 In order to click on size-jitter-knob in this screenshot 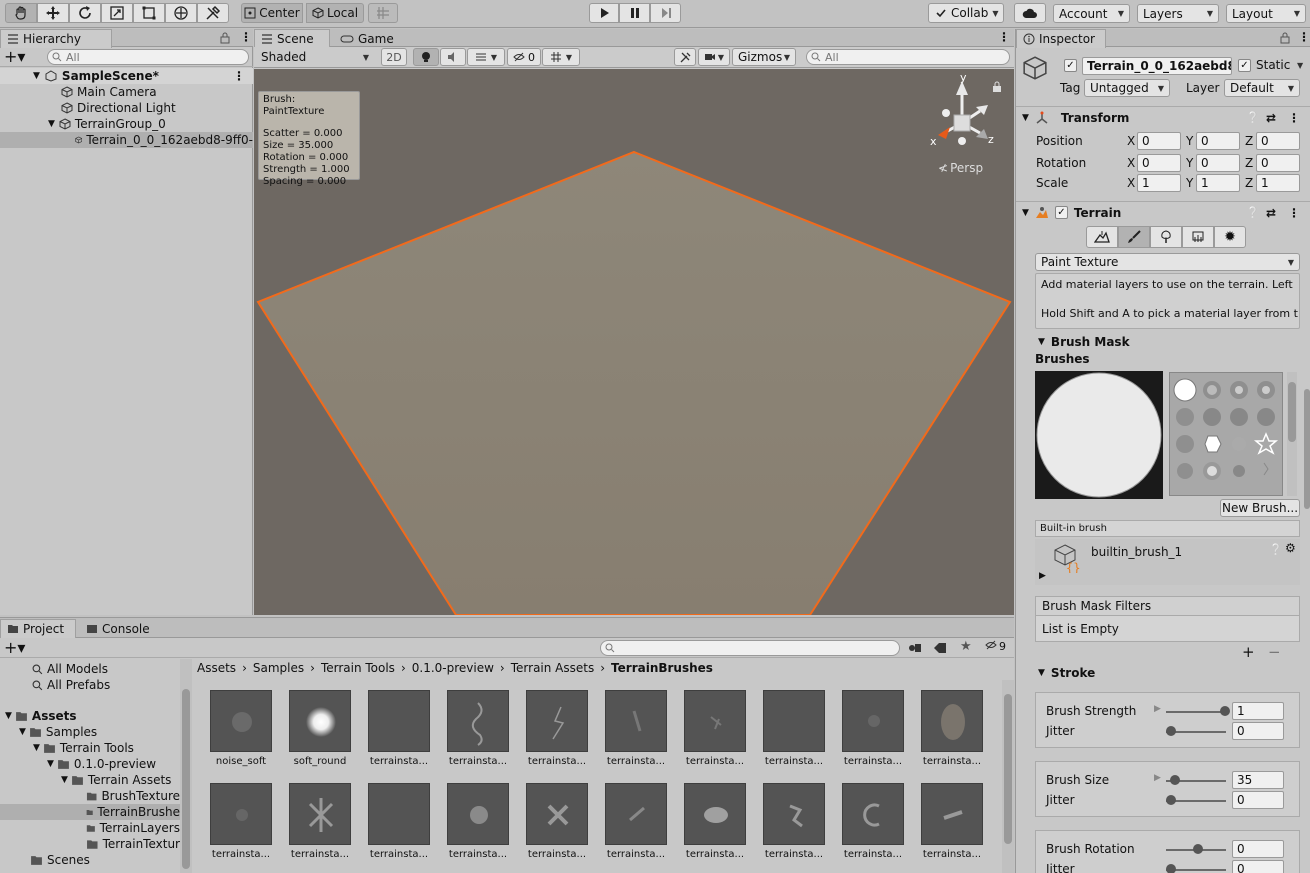, I will do `click(1171, 800)`.